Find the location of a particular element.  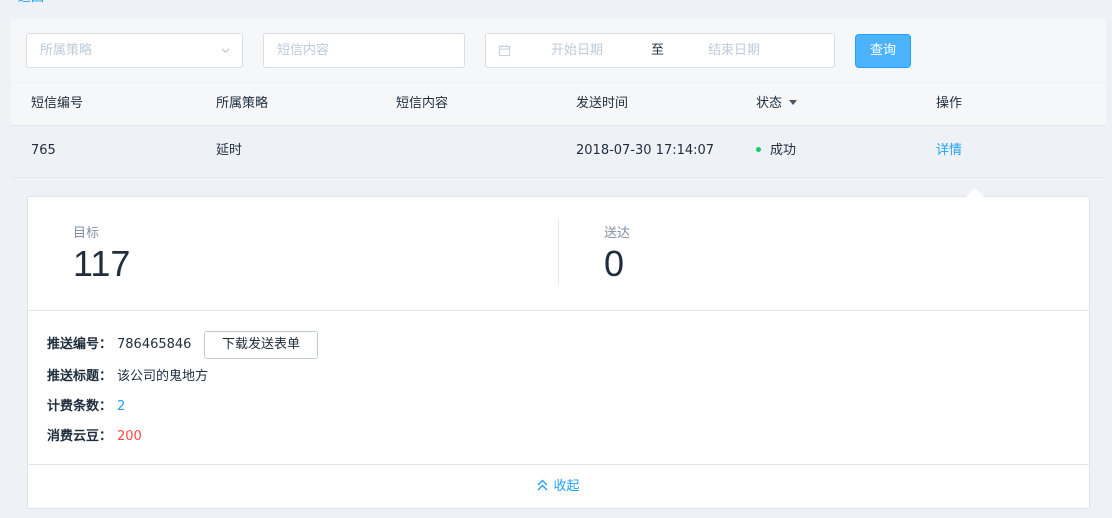

chevron-down-icon is located at coordinates (225, 51).